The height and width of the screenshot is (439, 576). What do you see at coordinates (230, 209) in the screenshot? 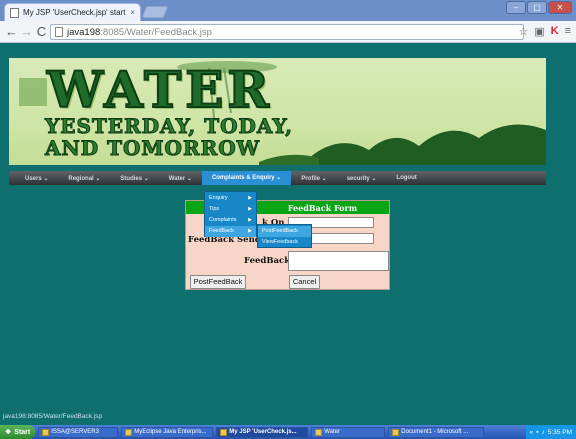
I see `dropdown-item-tips: Tips ▶` at bounding box center [230, 209].